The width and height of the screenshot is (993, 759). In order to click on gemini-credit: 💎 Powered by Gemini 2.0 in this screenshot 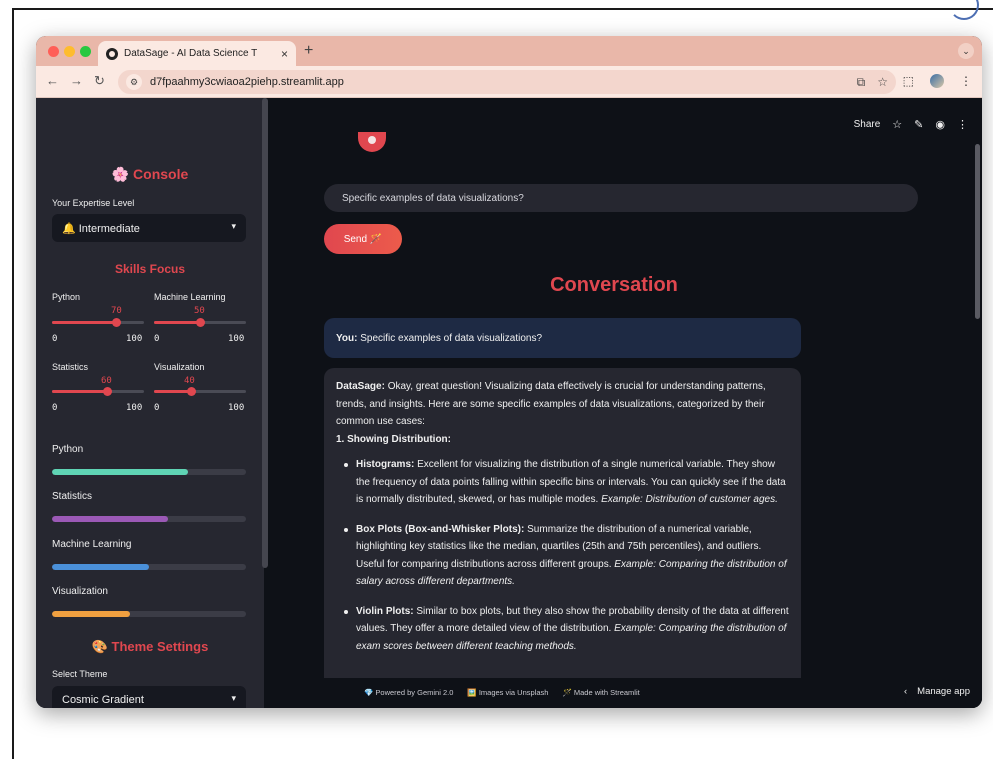, I will do `click(409, 692)`.